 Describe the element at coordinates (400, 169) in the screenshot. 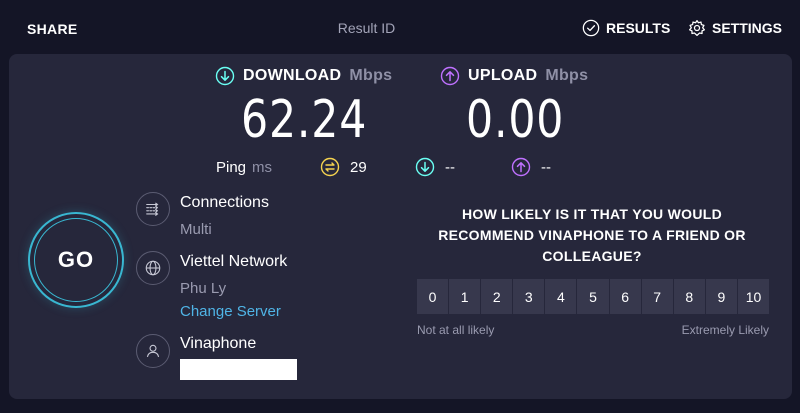

I see `ping-row: Ping ms 29 -- --` at that location.